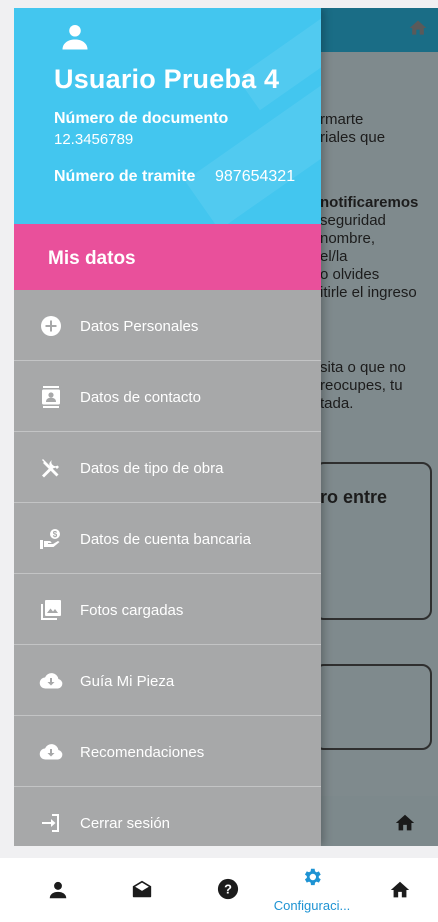  Describe the element at coordinates (369, 202) in the screenshot. I see `background-text: notificaremos` at that location.